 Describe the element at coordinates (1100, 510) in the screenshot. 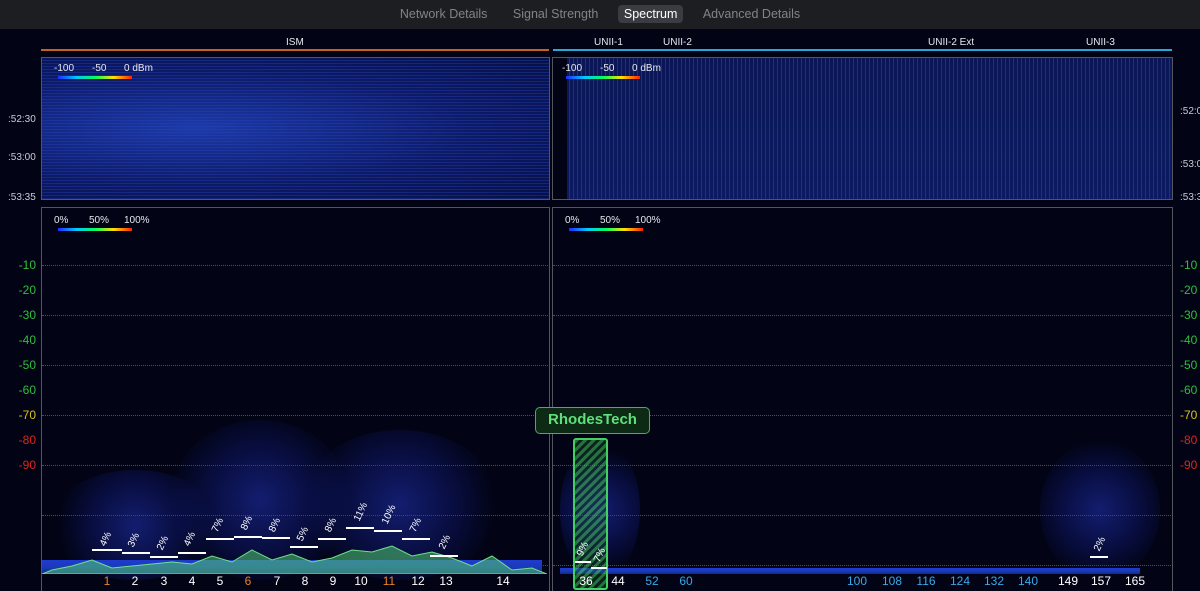

I see `signal-cloud` at that location.